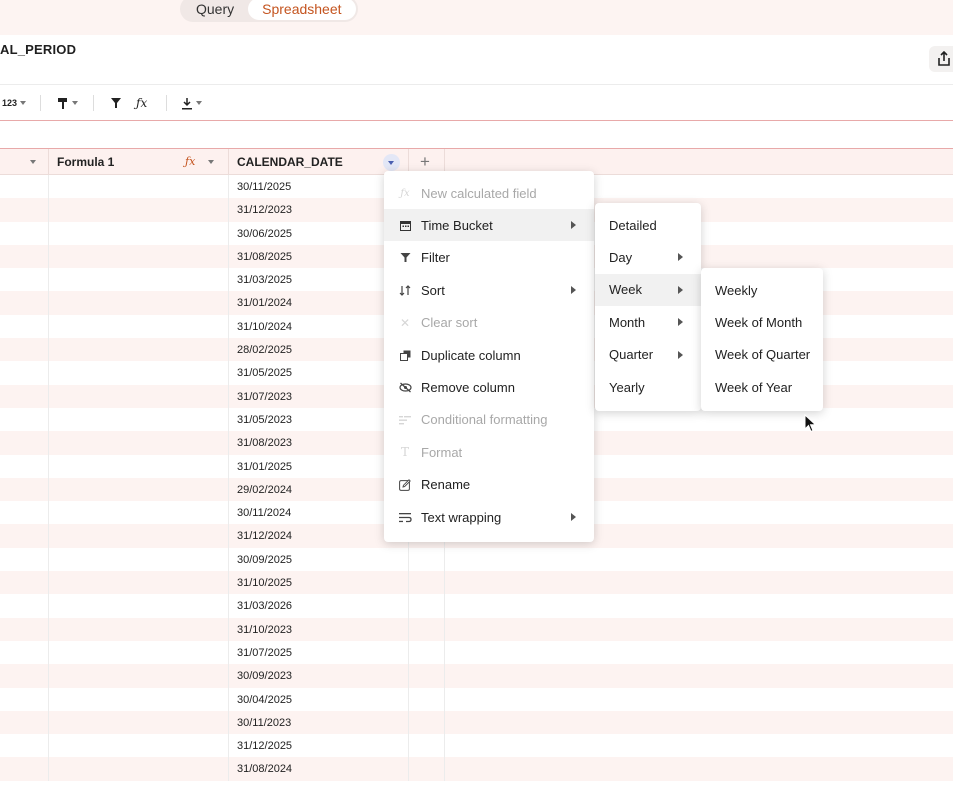 Image resolution: width=953 pixels, height=788 pixels. Describe the element at coordinates (405, 290) in the screenshot. I see `sort-icon` at that location.